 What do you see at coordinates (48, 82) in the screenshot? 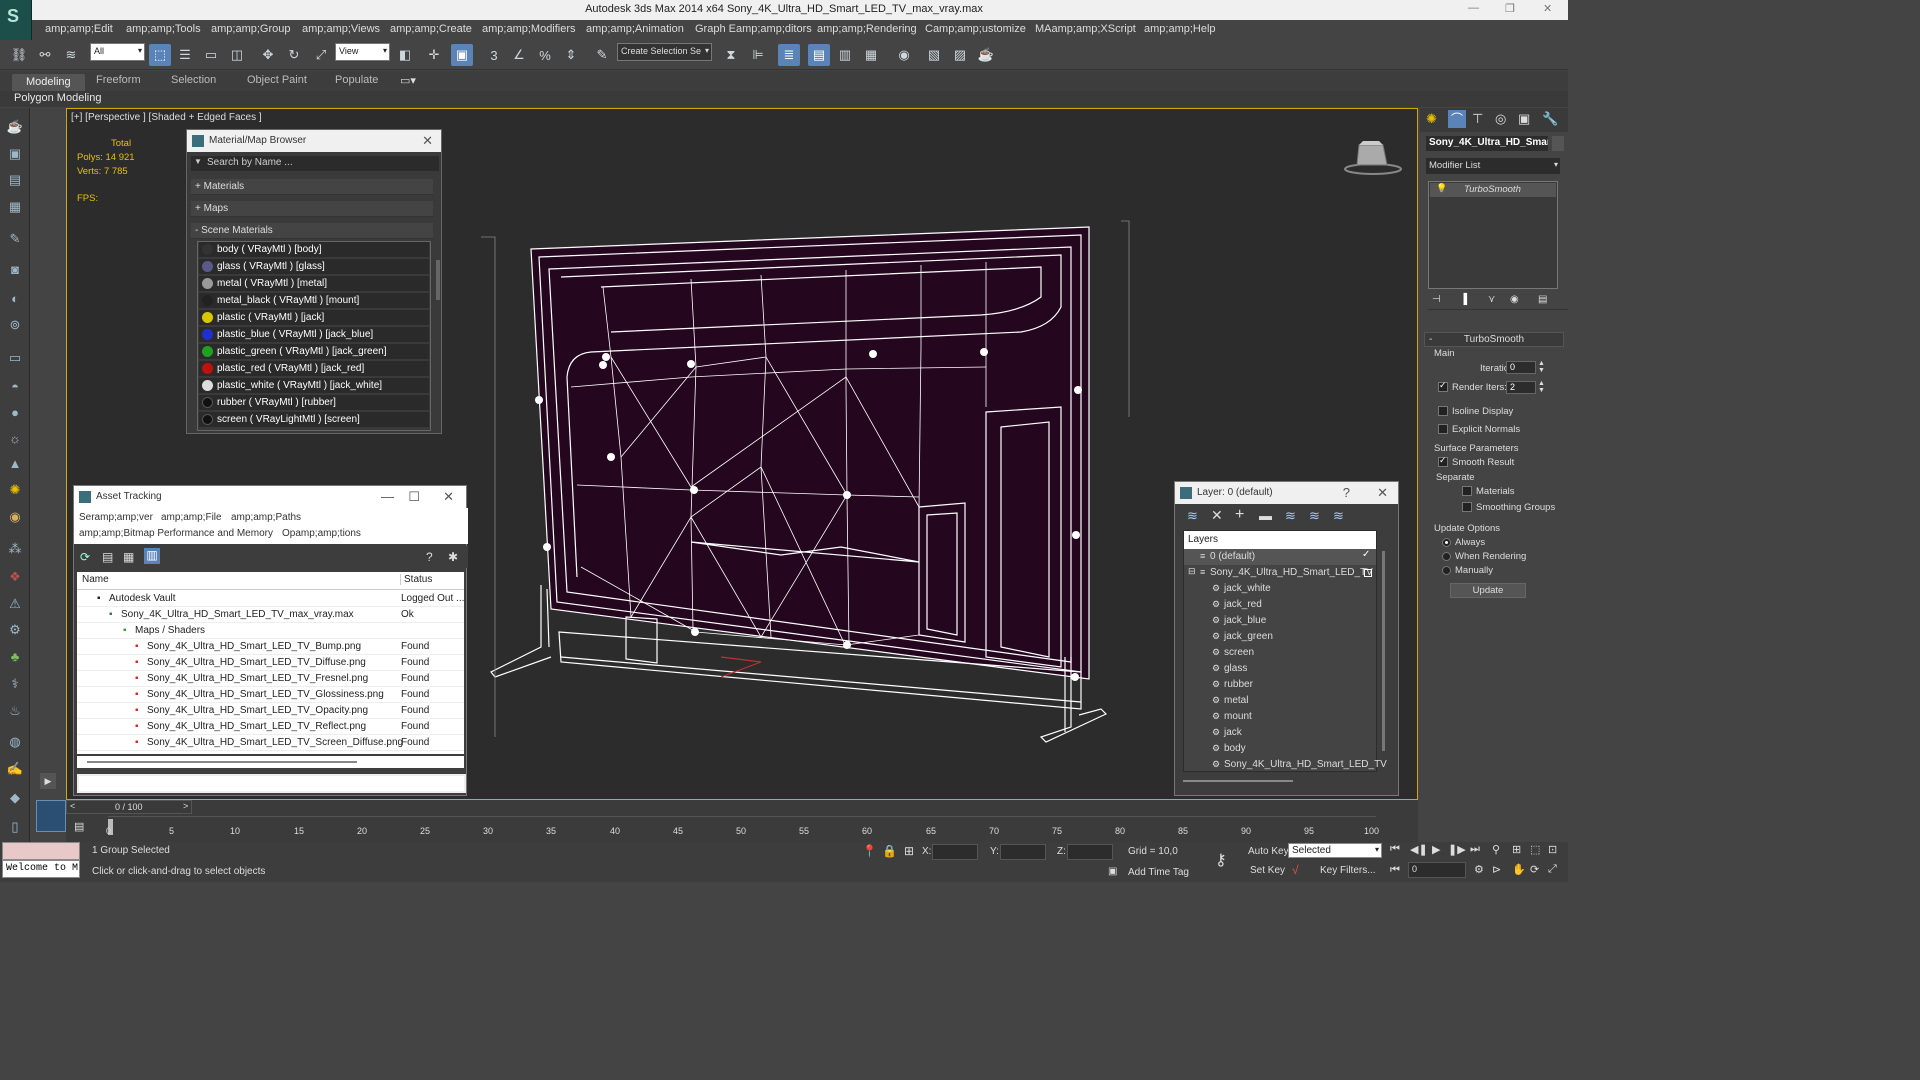
I see `tab-modeling: Modeling` at bounding box center [48, 82].